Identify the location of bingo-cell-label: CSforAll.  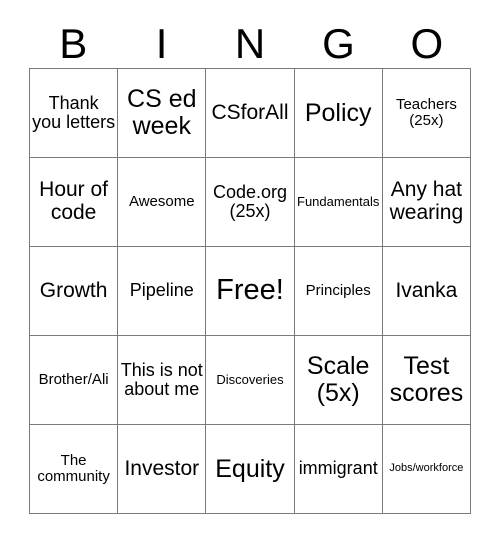
(250, 112).